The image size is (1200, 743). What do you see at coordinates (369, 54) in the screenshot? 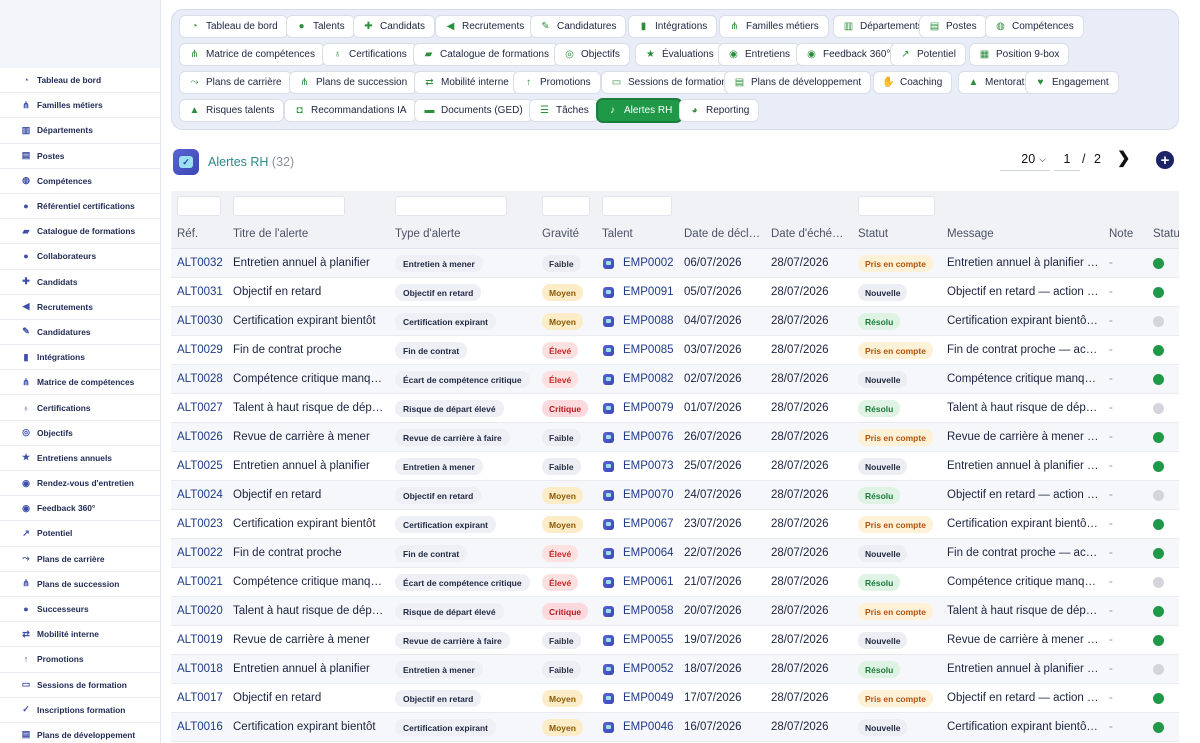
I see `module-chip-certifications: ♁ Certifications` at bounding box center [369, 54].